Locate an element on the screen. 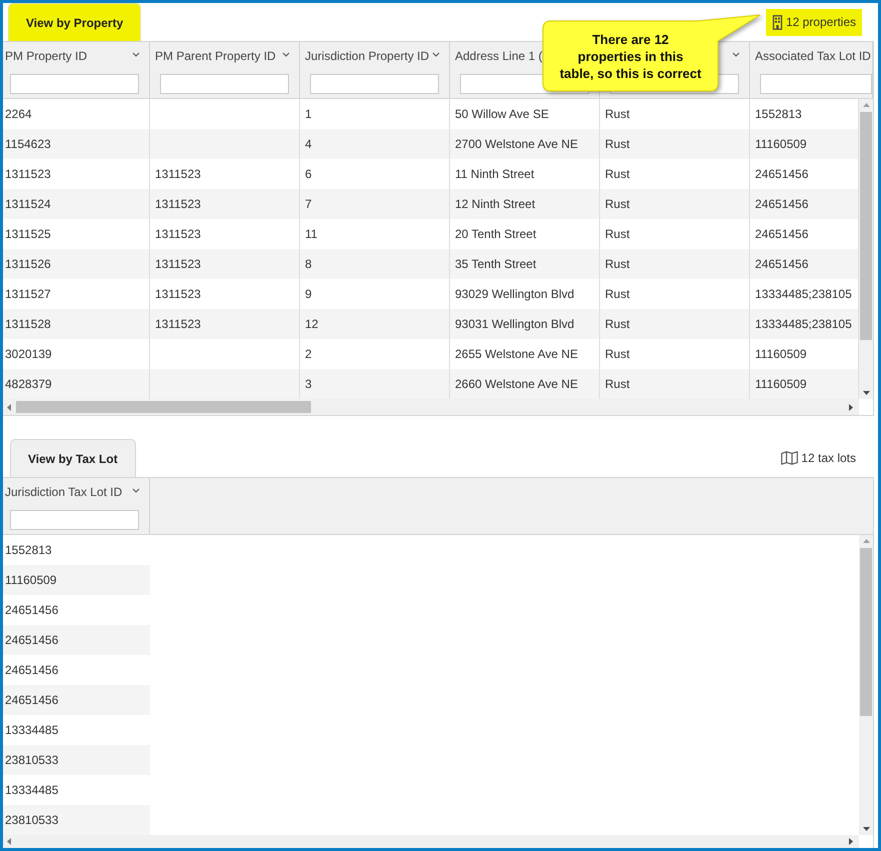 The width and height of the screenshot is (881, 851). building-icon is located at coordinates (777, 22).